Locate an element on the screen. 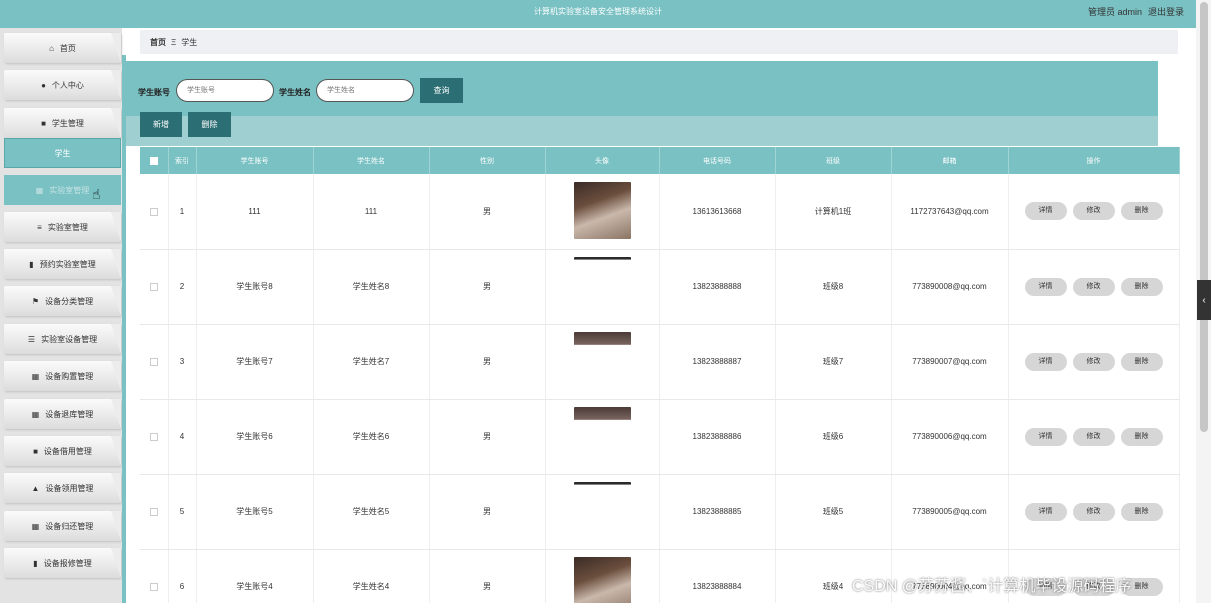  breadcrumb-home: 首页 is located at coordinates (158, 42).